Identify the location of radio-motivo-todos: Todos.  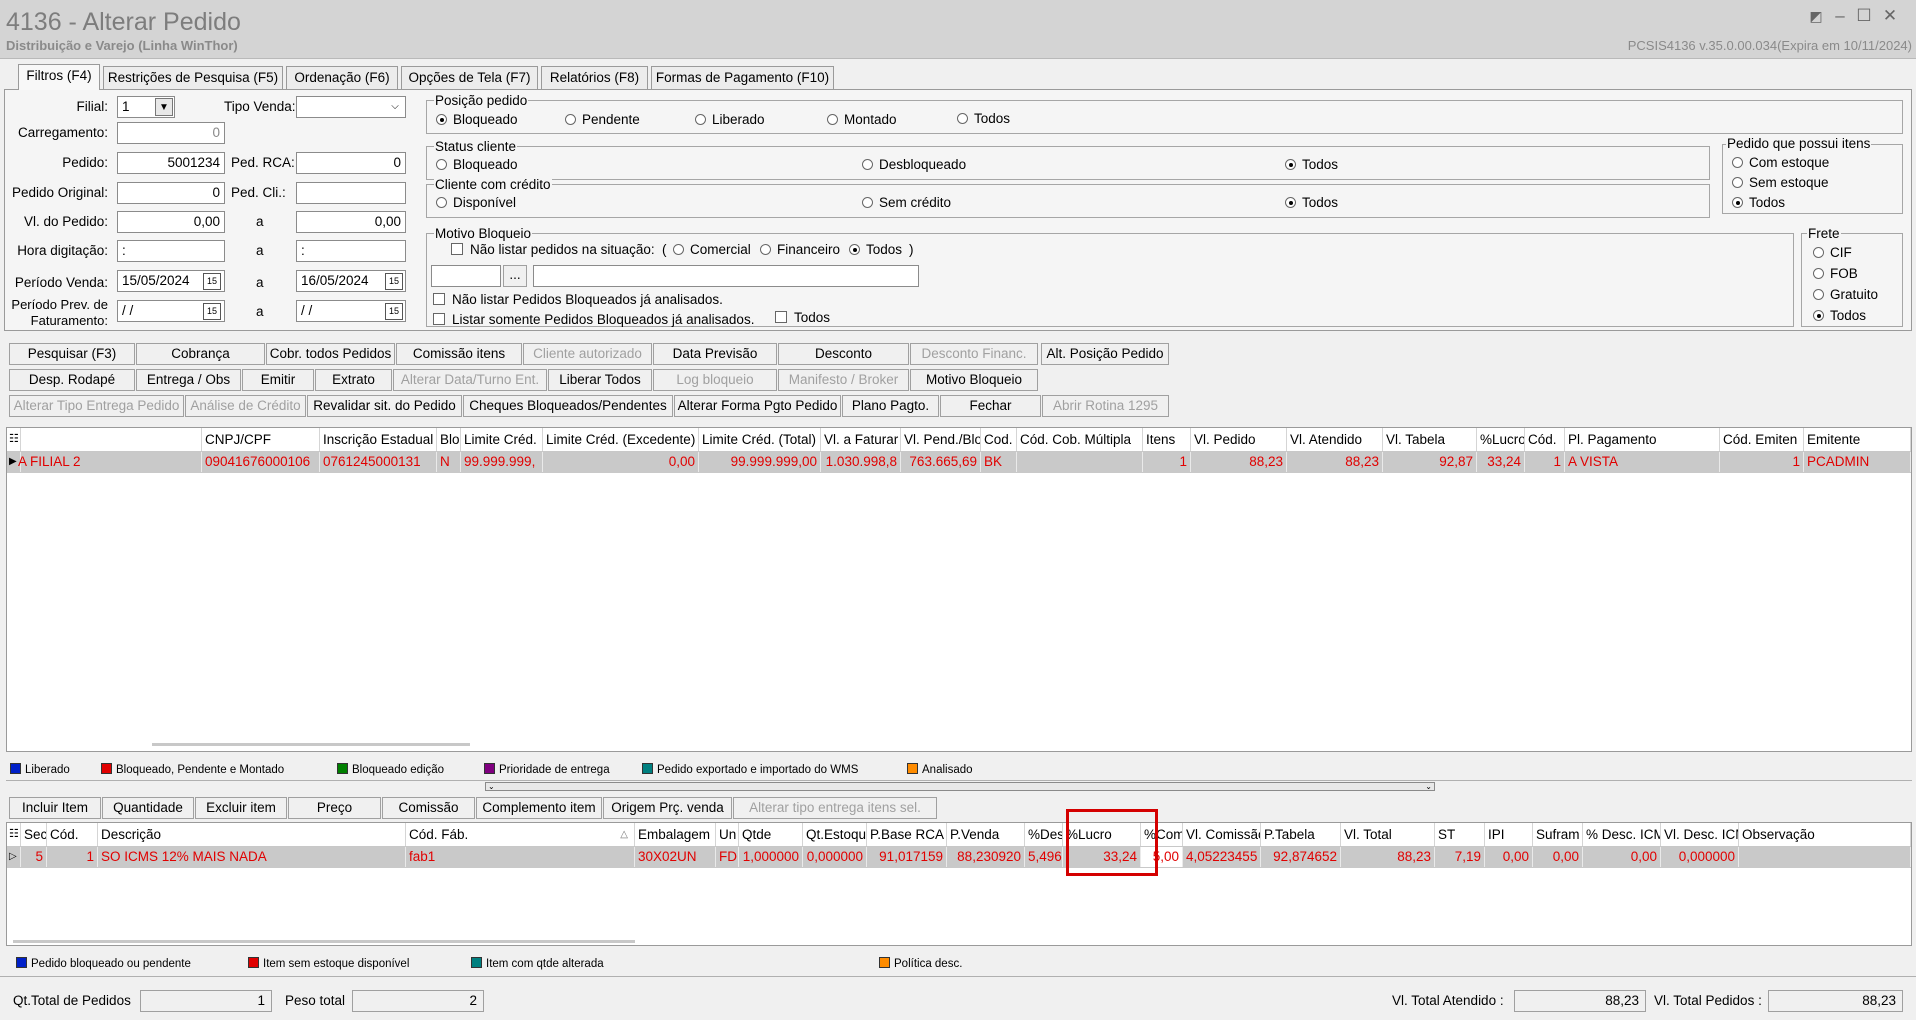
(875, 249).